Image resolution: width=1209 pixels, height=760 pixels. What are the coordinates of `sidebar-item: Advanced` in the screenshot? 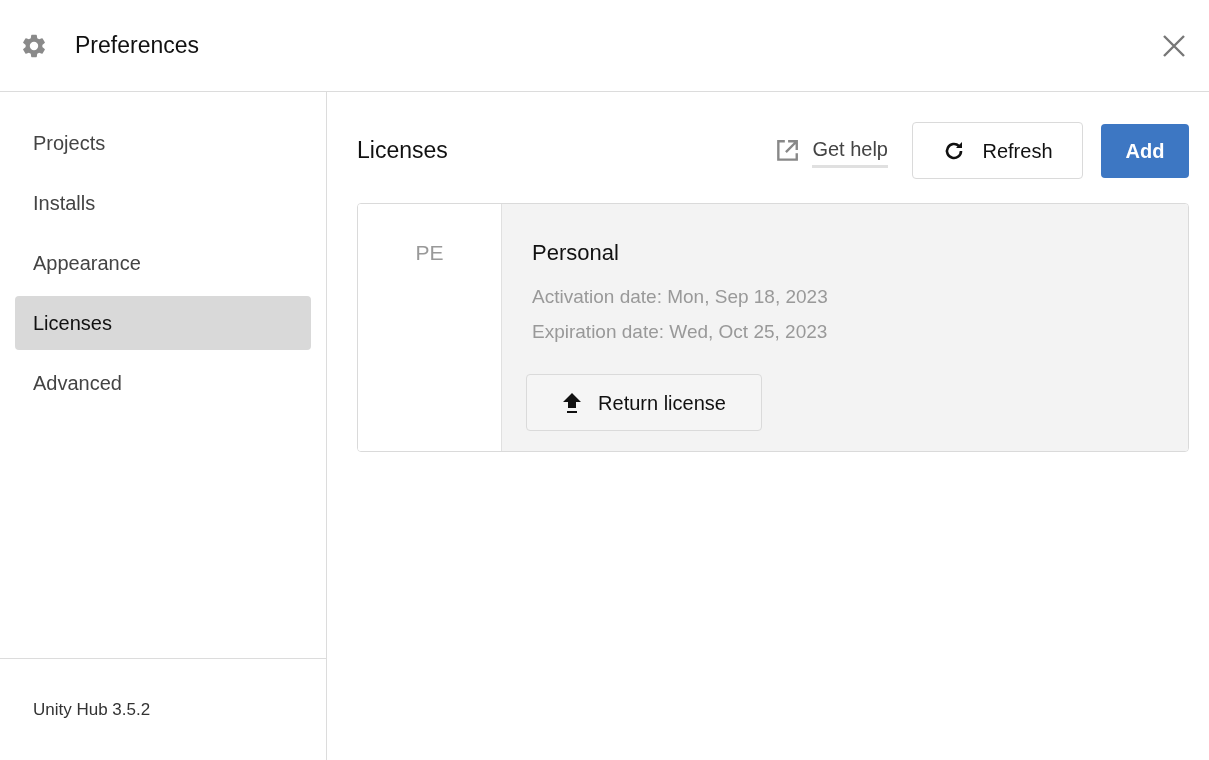 It's located at (163, 383).